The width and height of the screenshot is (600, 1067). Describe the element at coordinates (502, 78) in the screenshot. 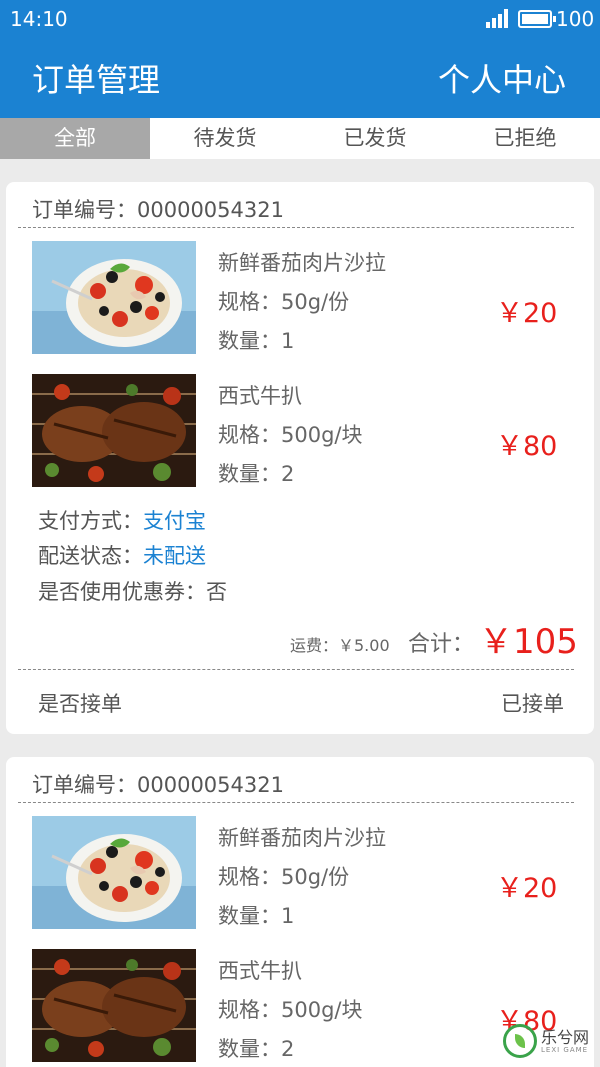

I see `user-center-link: 个人中心` at that location.